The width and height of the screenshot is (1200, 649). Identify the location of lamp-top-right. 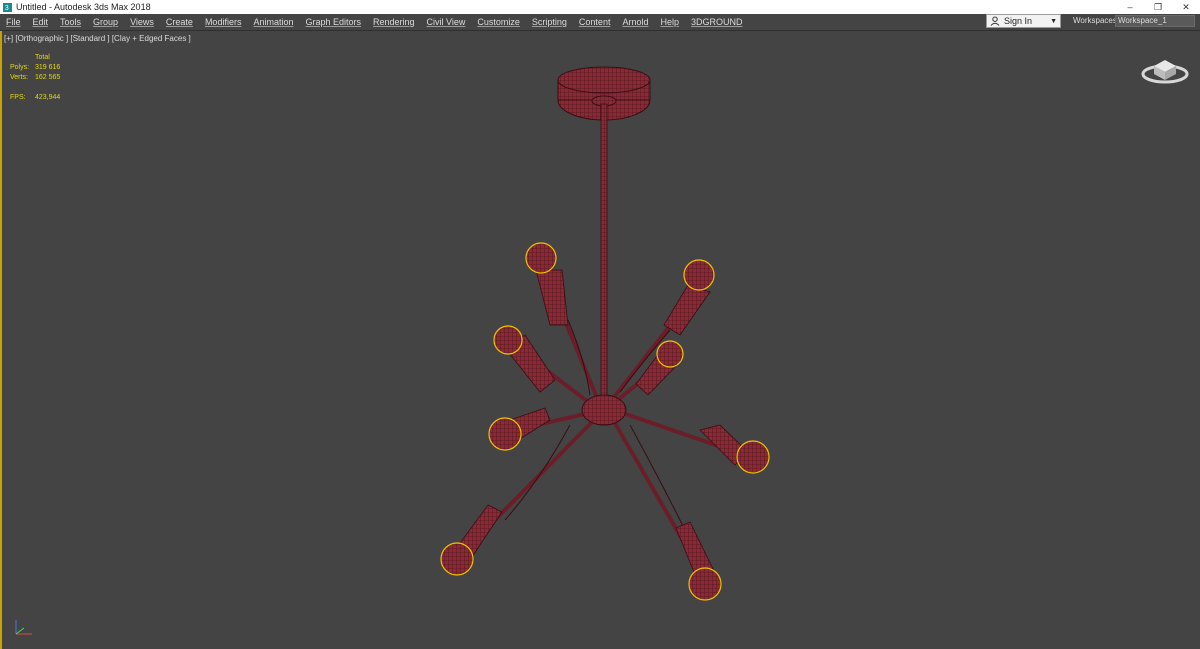
(689, 297).